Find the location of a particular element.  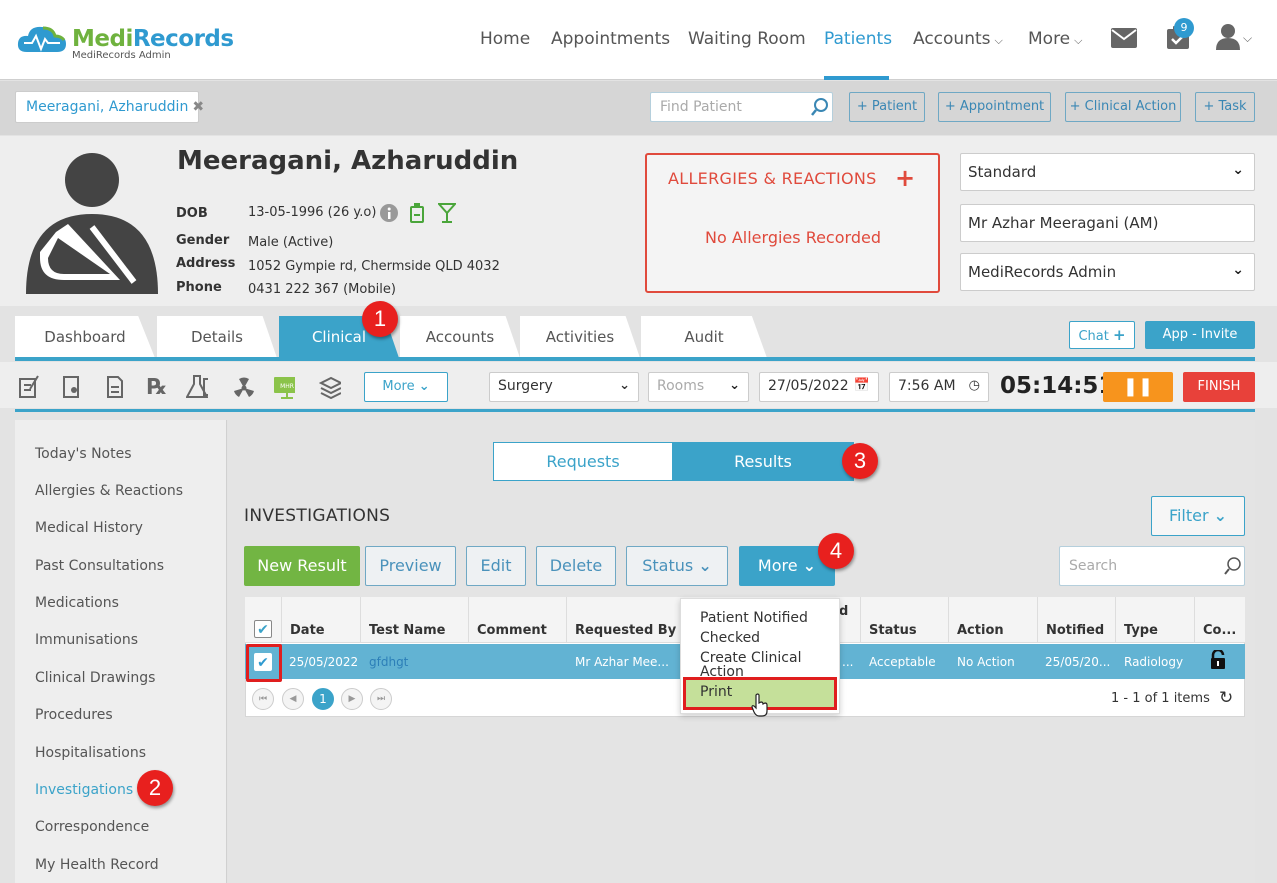

edit-button: Edit is located at coordinates (496, 566).